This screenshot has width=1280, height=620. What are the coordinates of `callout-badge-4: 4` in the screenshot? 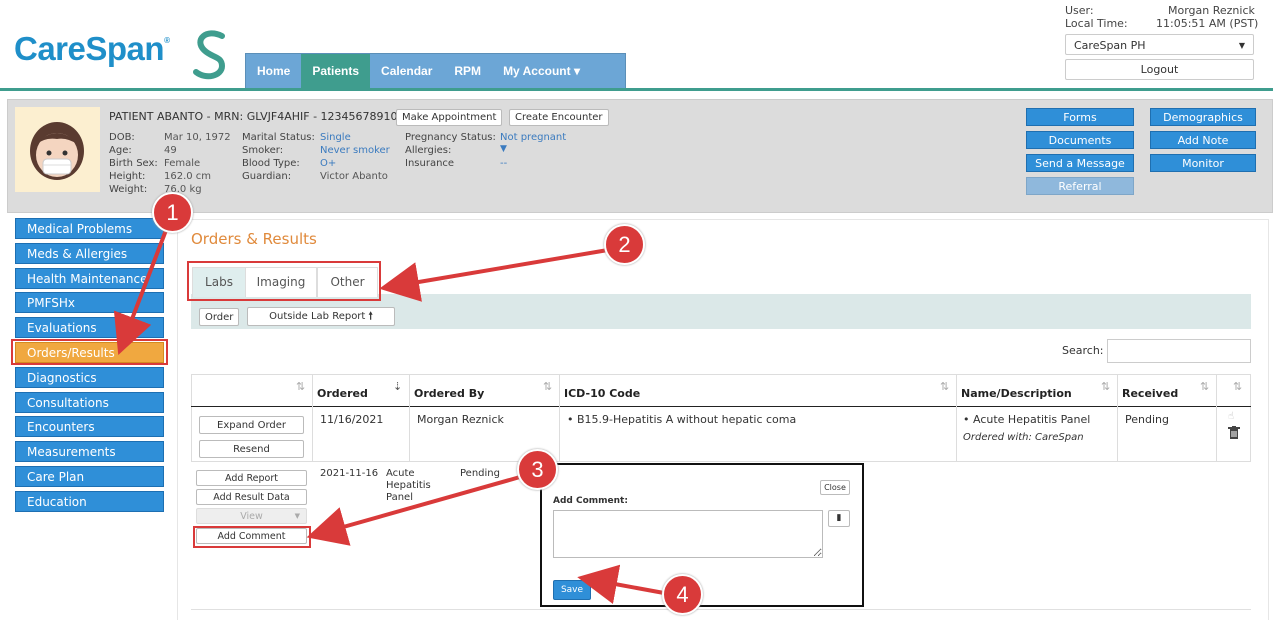 It's located at (682, 594).